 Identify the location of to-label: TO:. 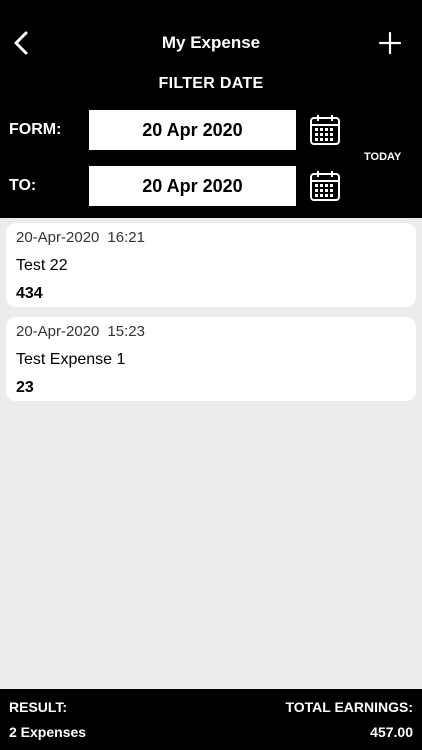
(23, 185).